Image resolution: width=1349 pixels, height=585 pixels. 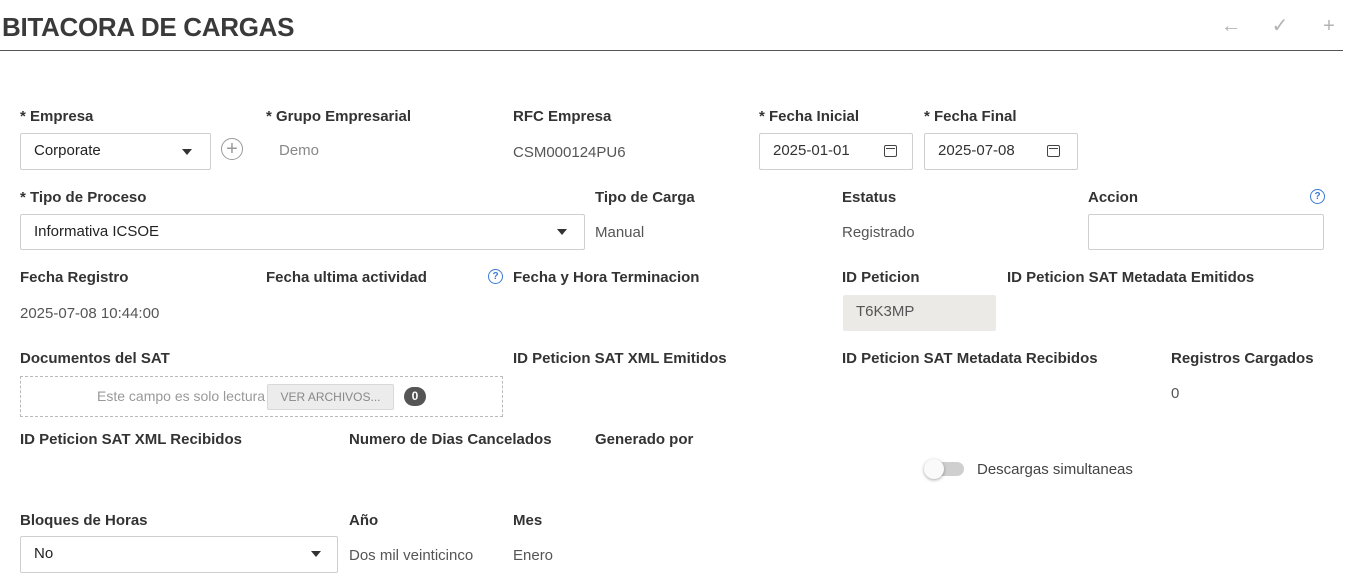 I want to click on tipo-carga-value: Manual, so click(x=620, y=232).